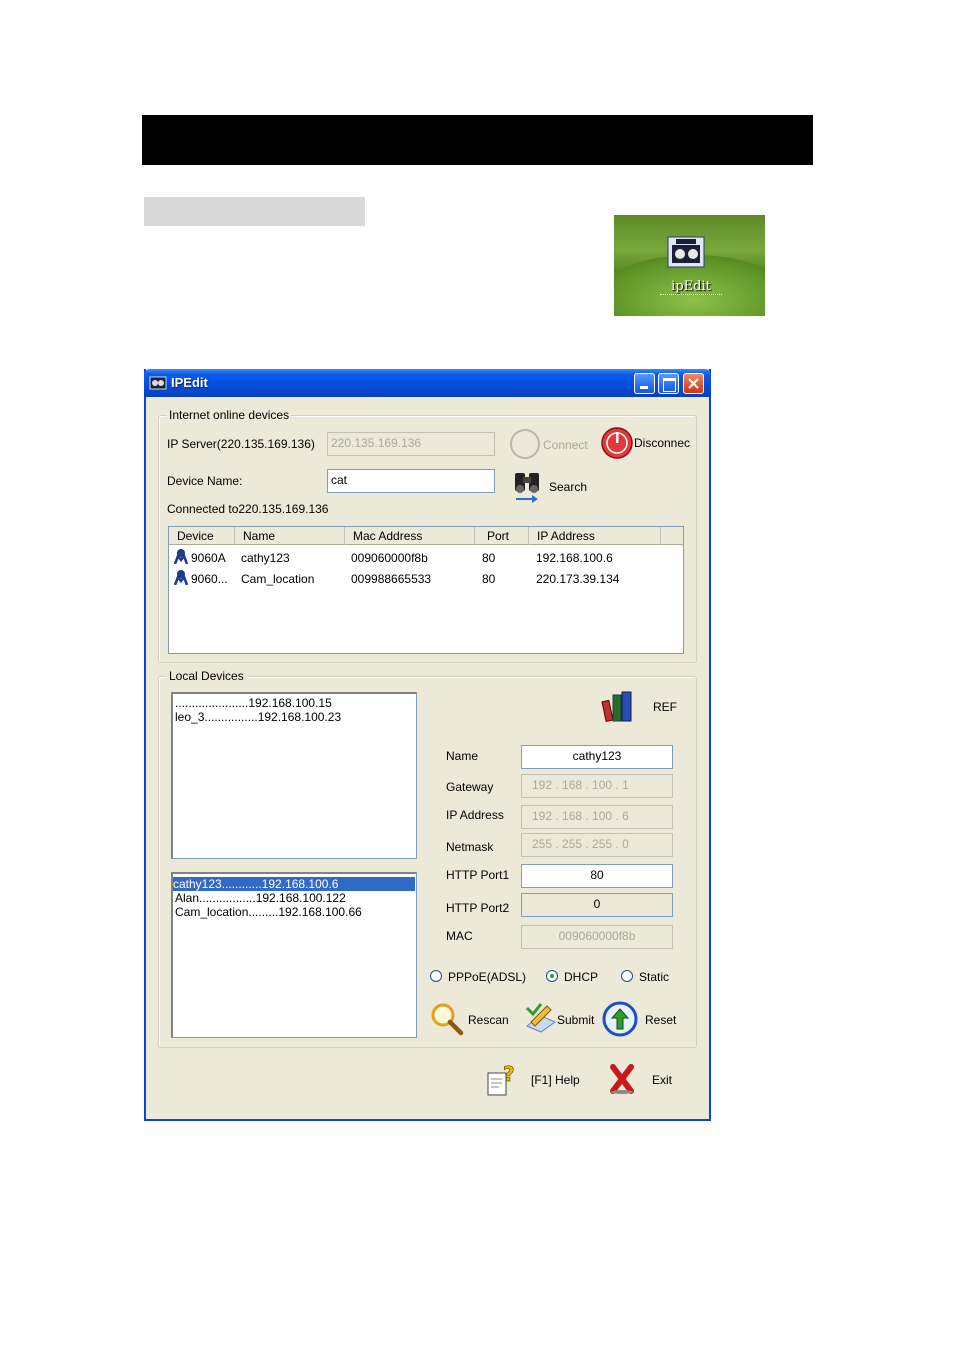 Image resolution: width=954 pixels, height=1350 pixels. Describe the element at coordinates (189, 382) in the screenshot. I see `window-title: IPEdit` at that location.